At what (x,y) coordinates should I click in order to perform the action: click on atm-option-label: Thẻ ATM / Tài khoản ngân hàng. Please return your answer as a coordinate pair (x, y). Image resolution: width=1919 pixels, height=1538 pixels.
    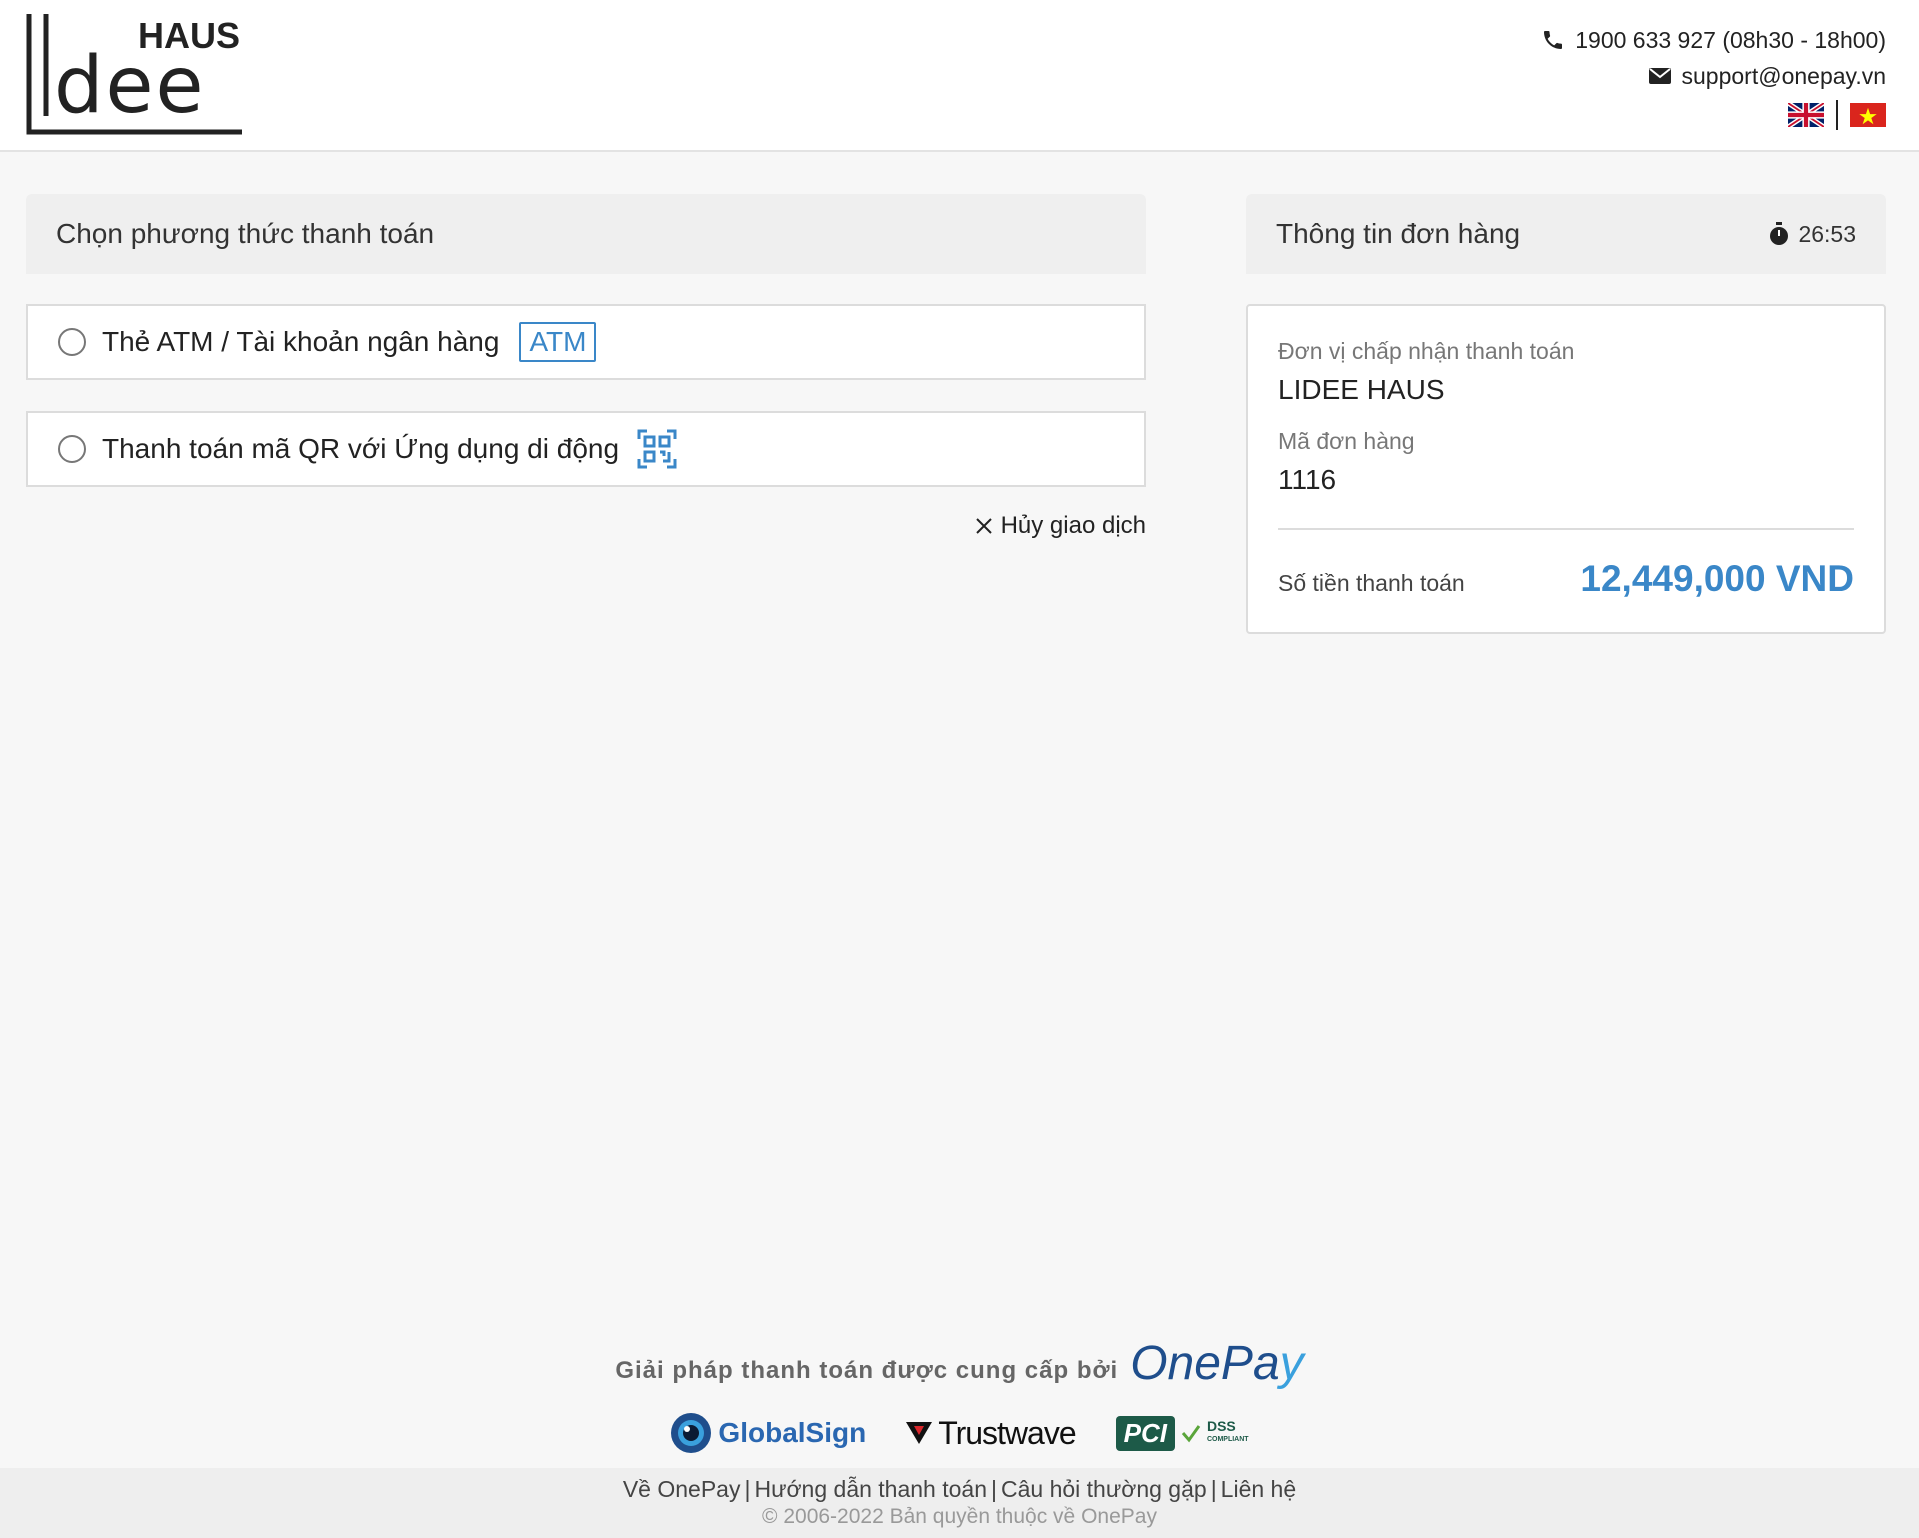
    Looking at the image, I should click on (301, 341).